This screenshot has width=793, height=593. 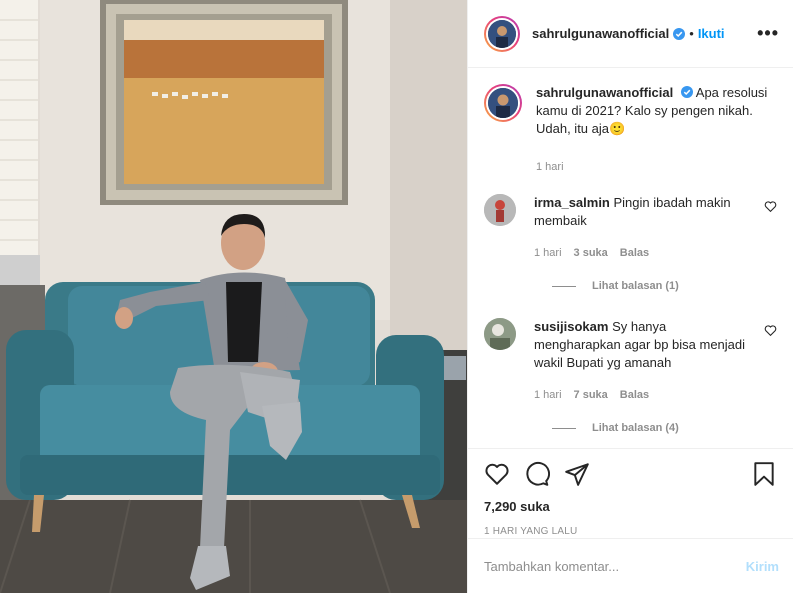 What do you see at coordinates (537, 474) in the screenshot?
I see `comment-icon` at bounding box center [537, 474].